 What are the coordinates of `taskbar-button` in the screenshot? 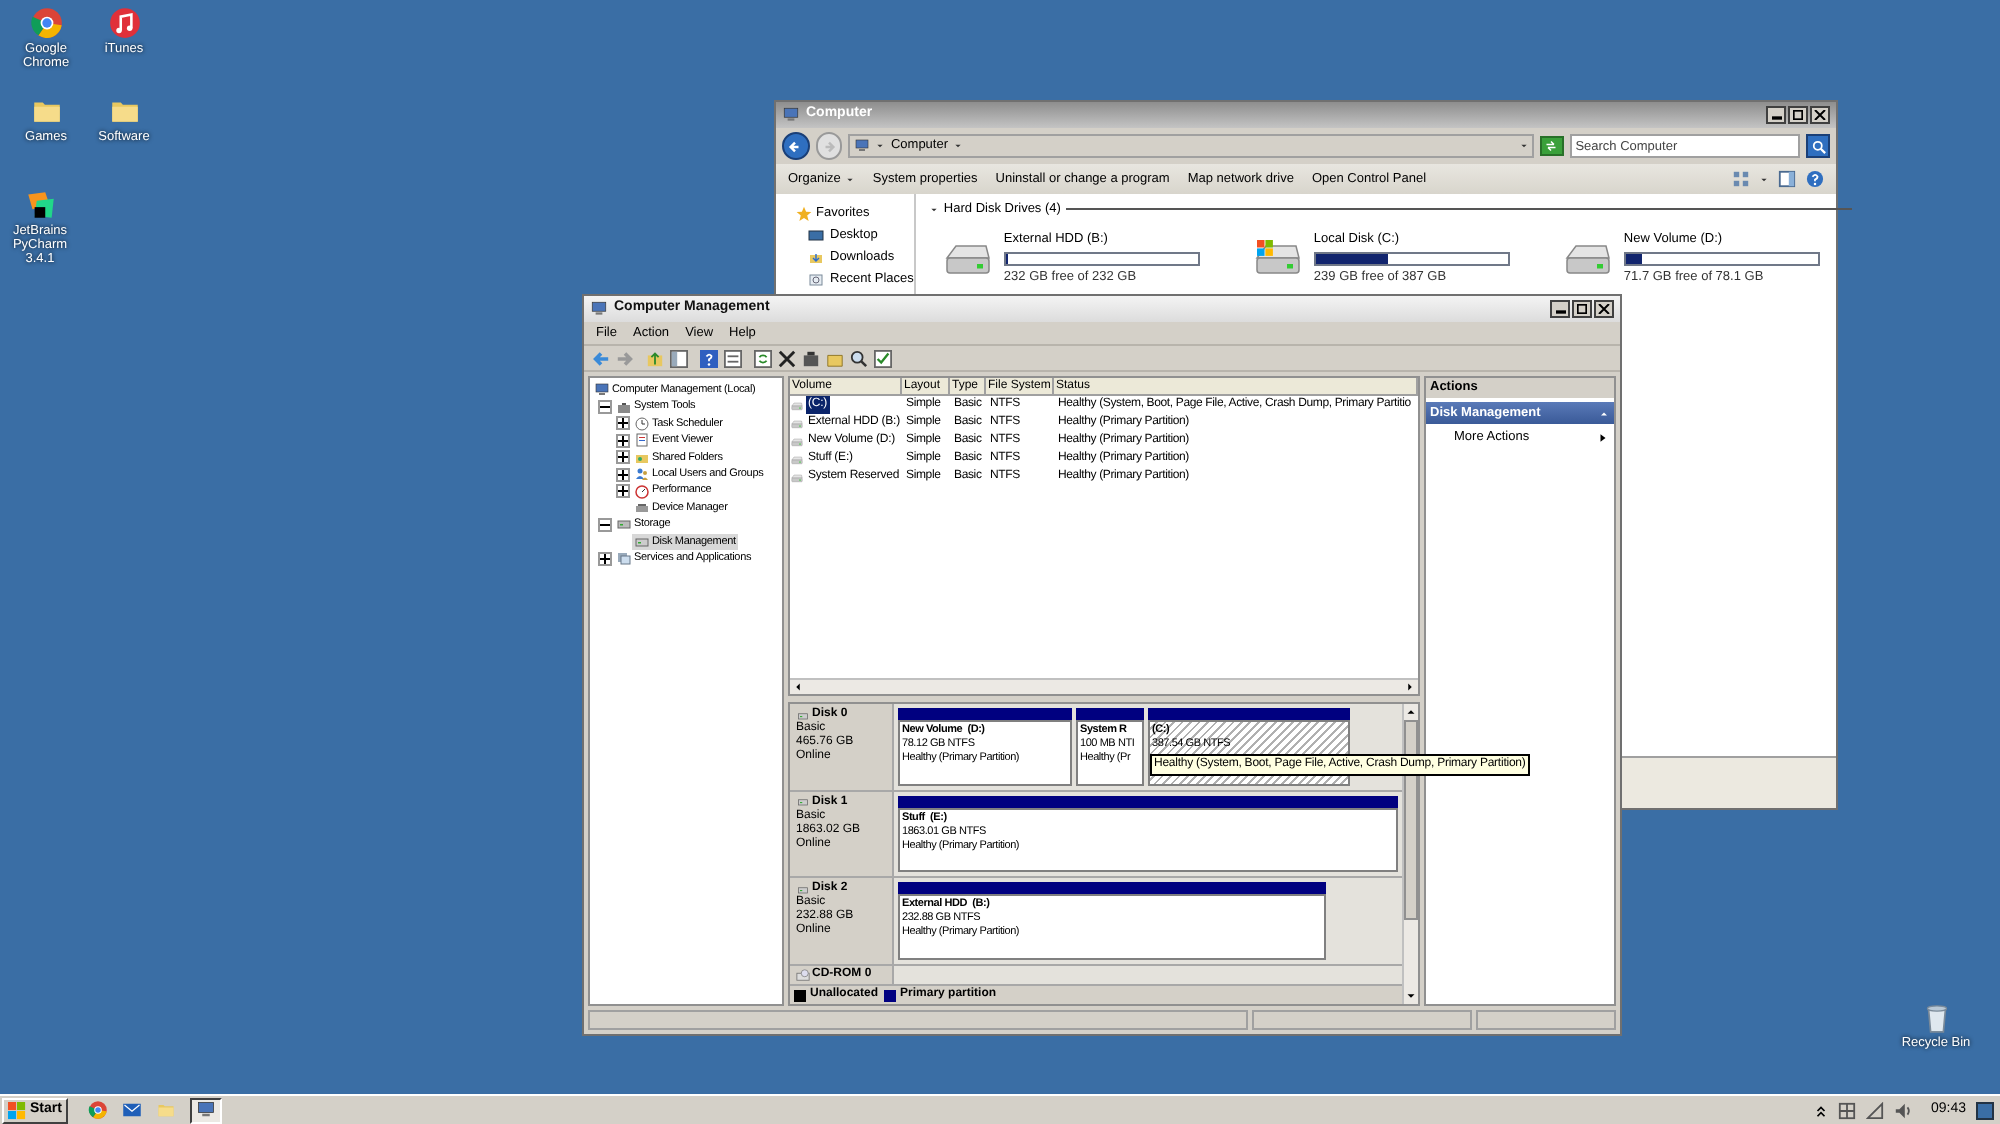 It's located at (205, 1110).